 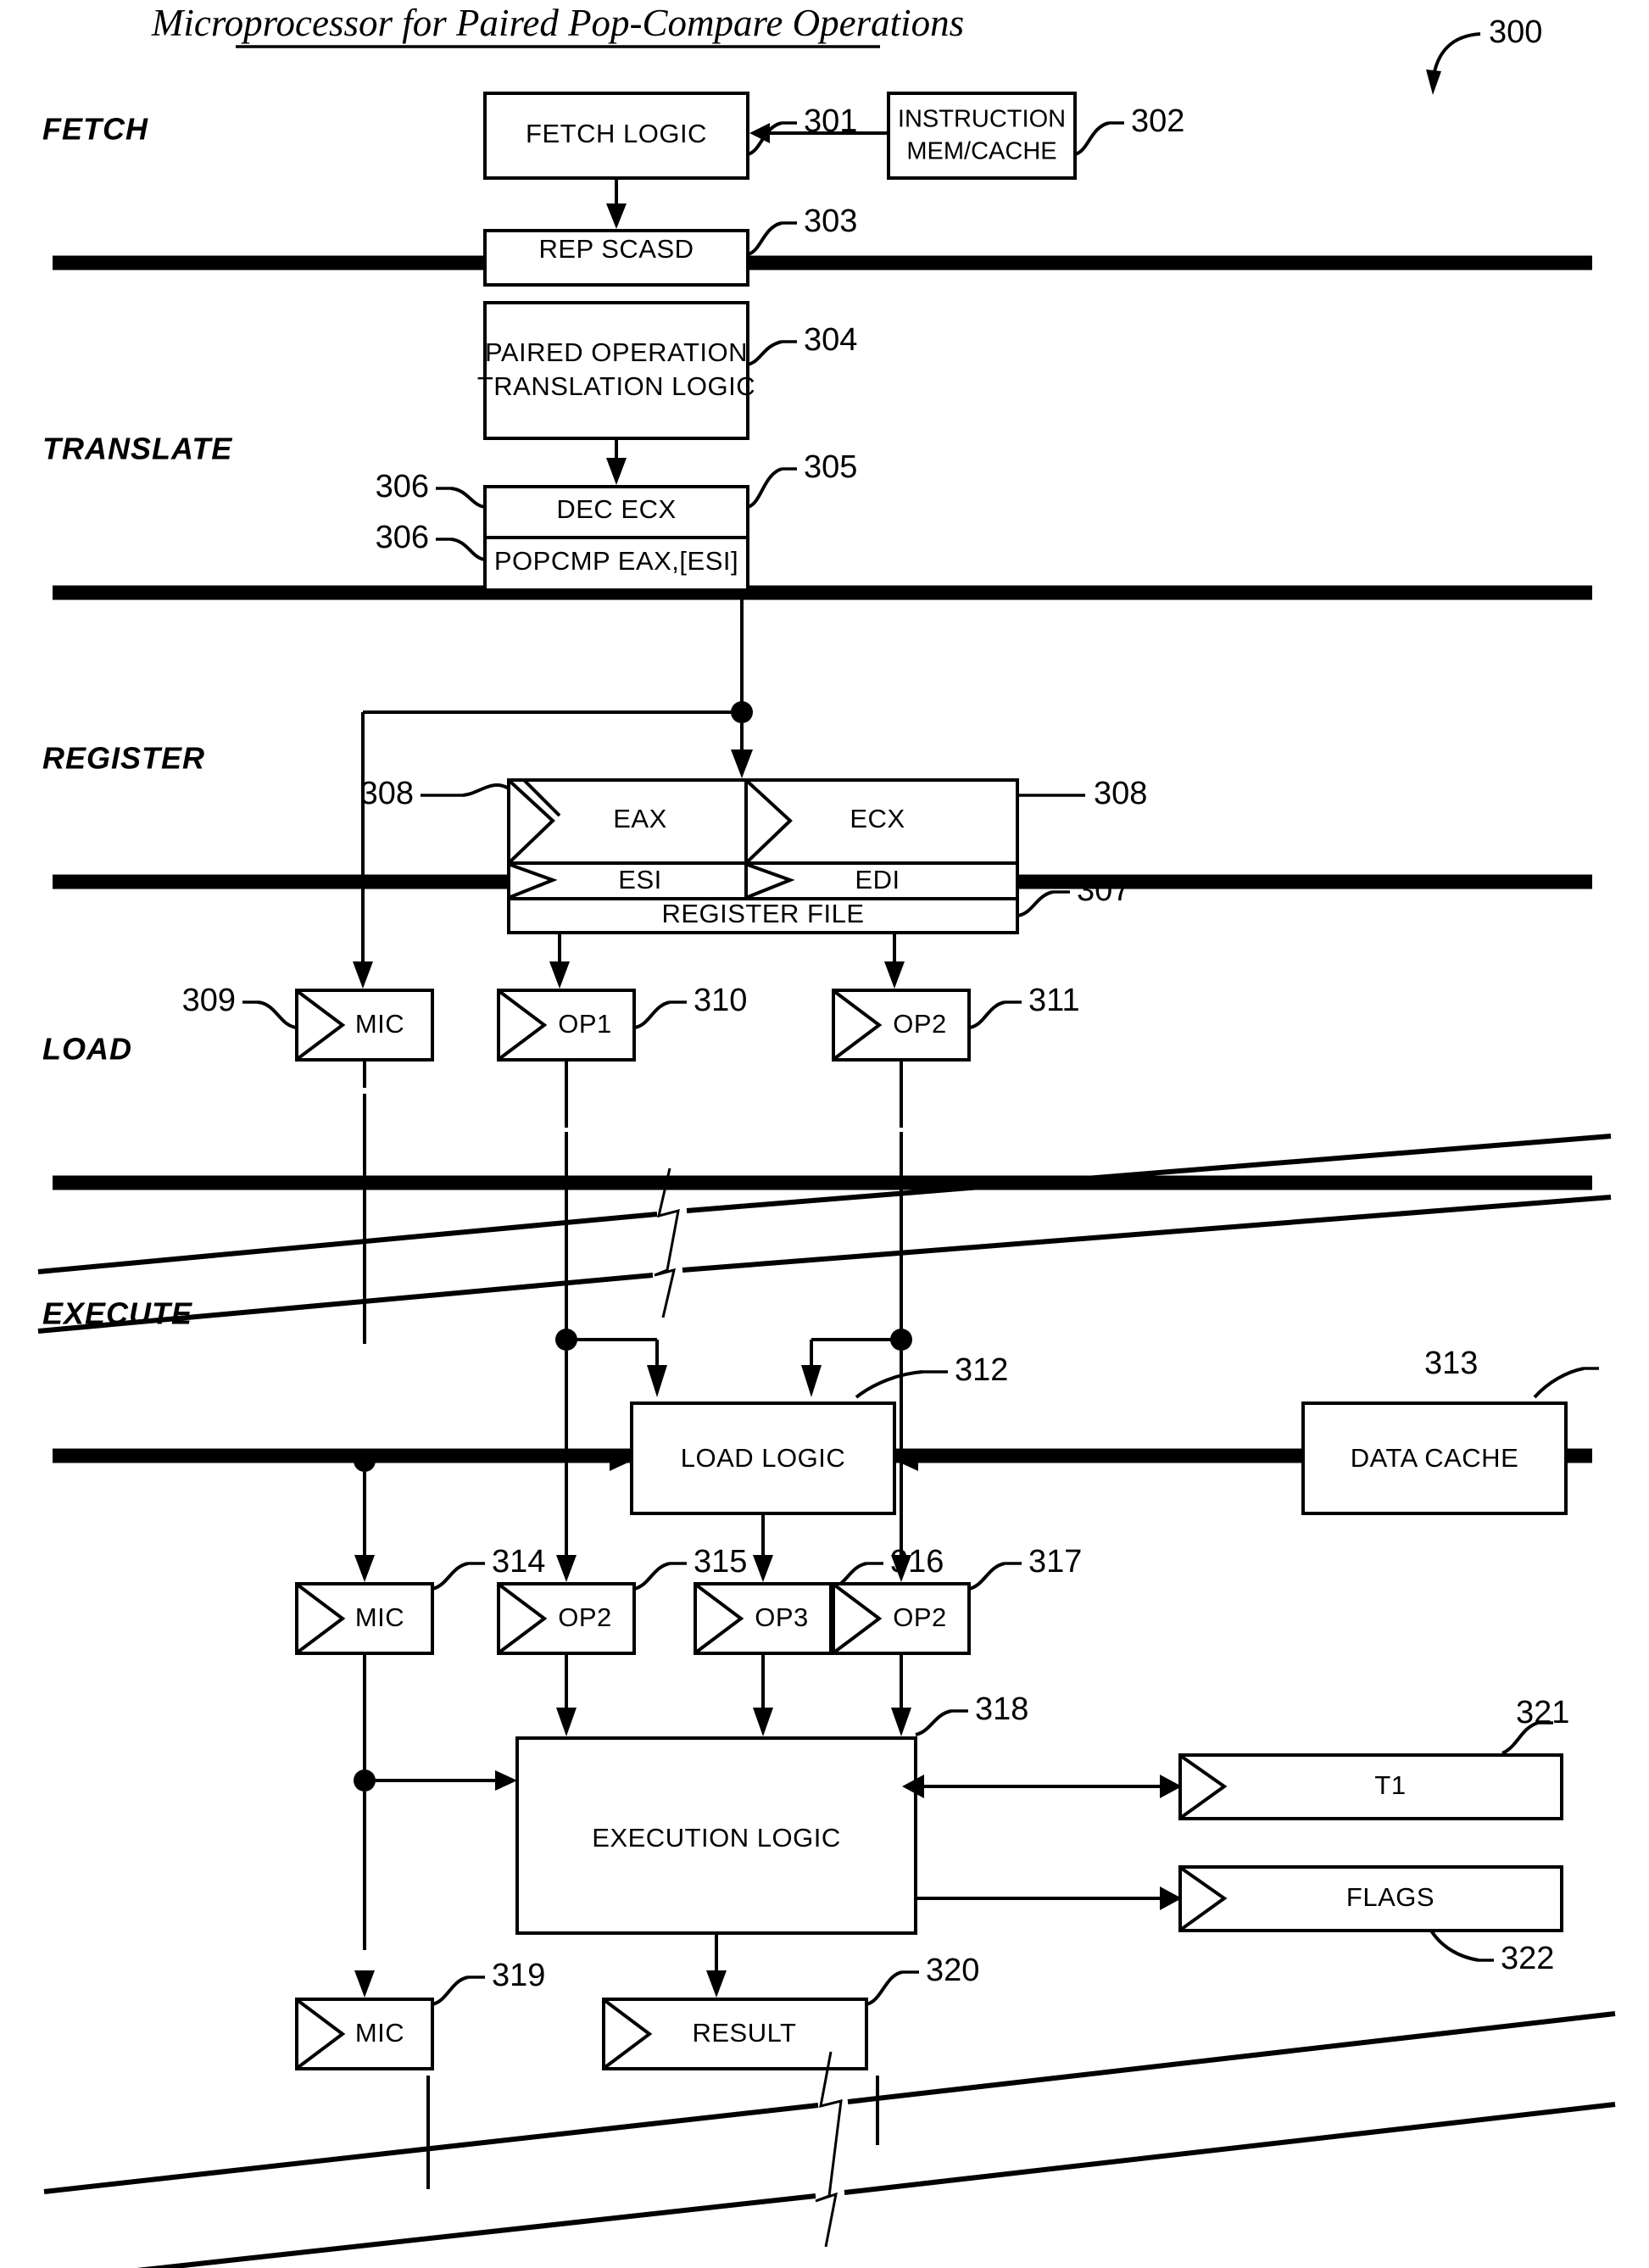 What do you see at coordinates (435, 793) in the screenshot?
I see `ref-308-left: 308` at bounding box center [435, 793].